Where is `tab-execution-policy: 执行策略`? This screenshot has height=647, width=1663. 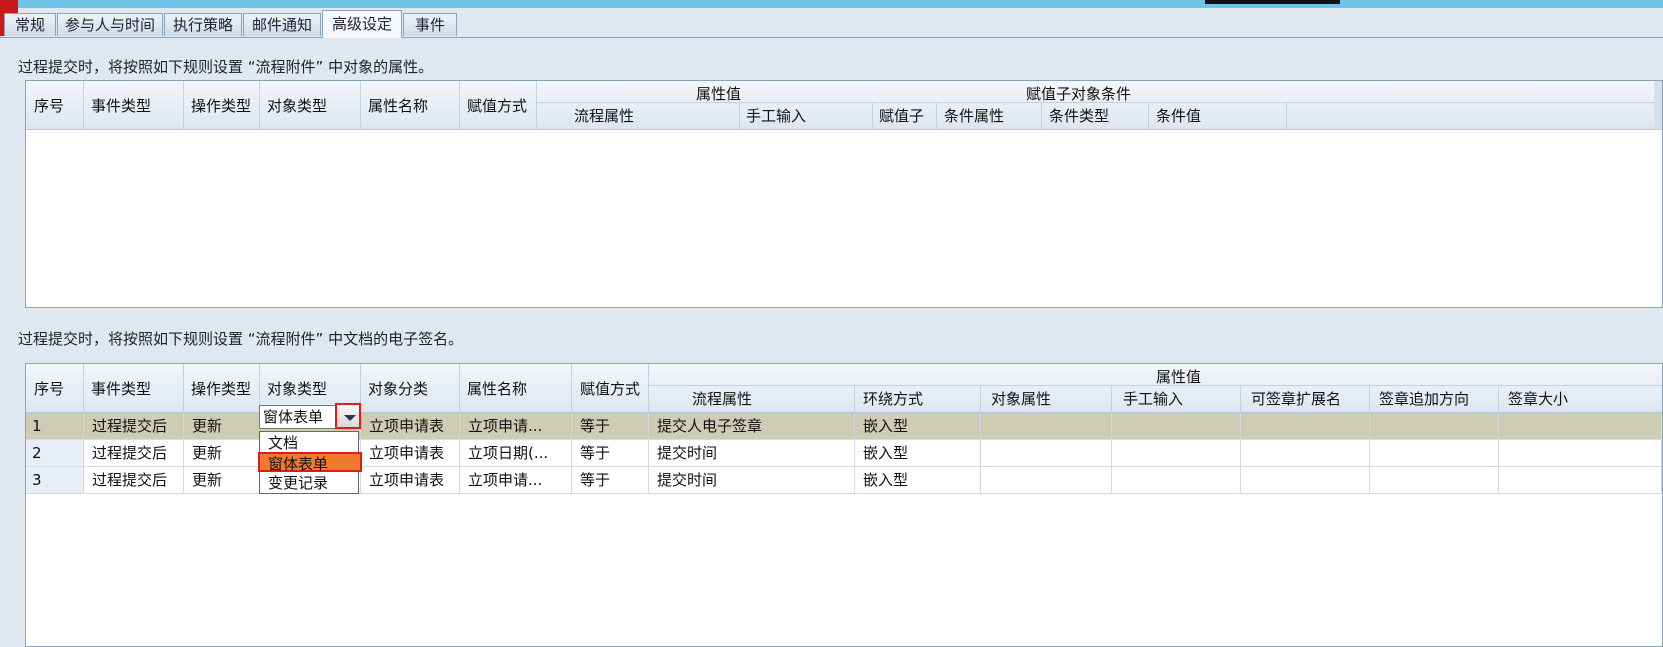
tab-execution-policy: 执行策略 is located at coordinates (203, 24).